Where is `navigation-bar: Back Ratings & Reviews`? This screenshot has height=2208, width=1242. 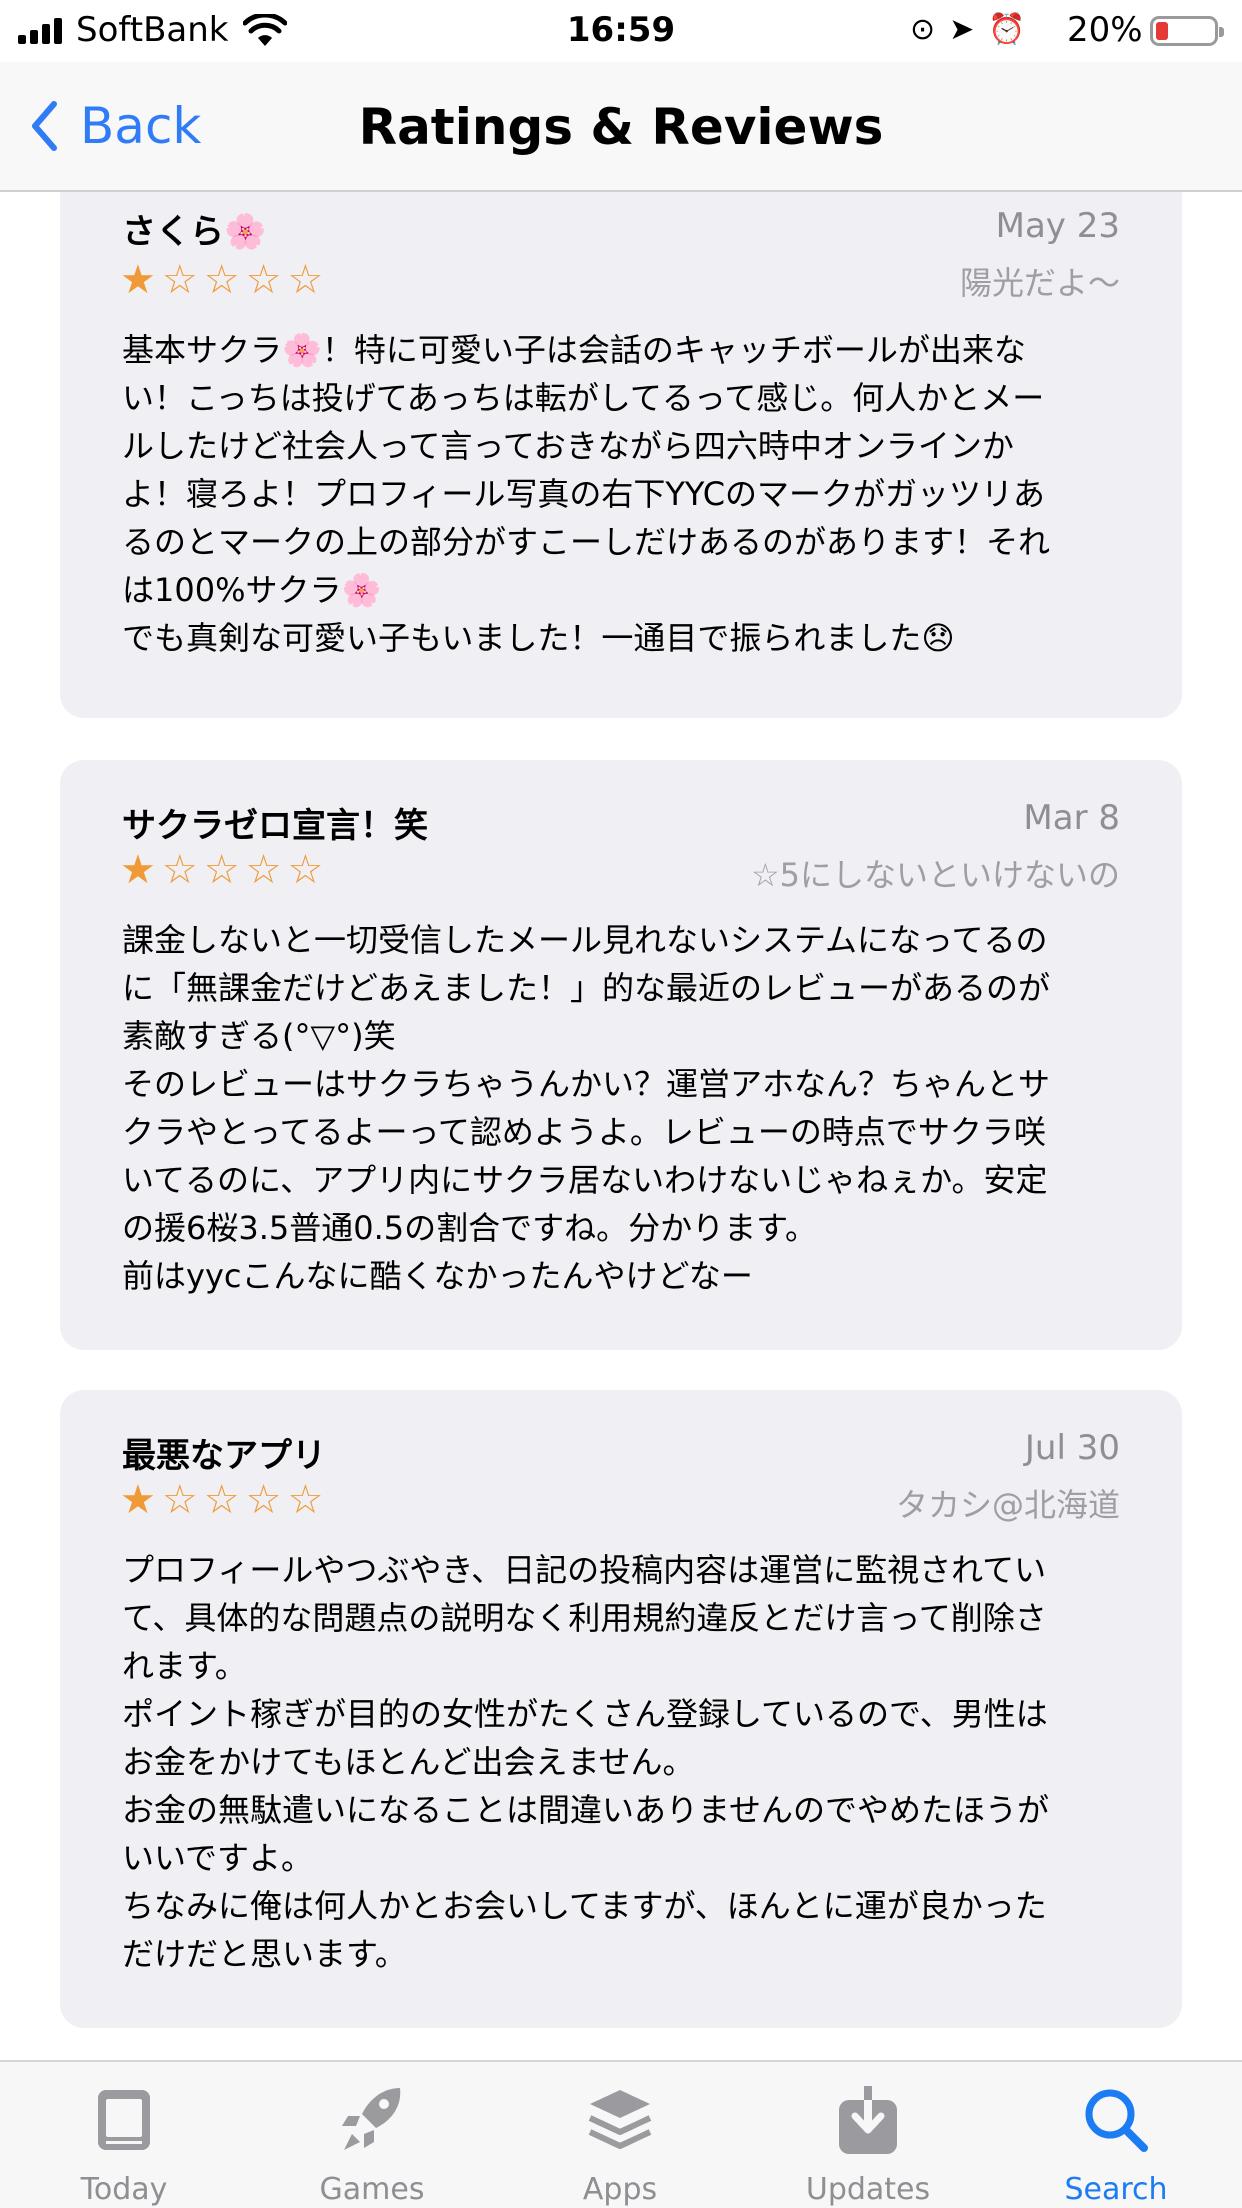 navigation-bar: Back Ratings & Reviews is located at coordinates (621, 127).